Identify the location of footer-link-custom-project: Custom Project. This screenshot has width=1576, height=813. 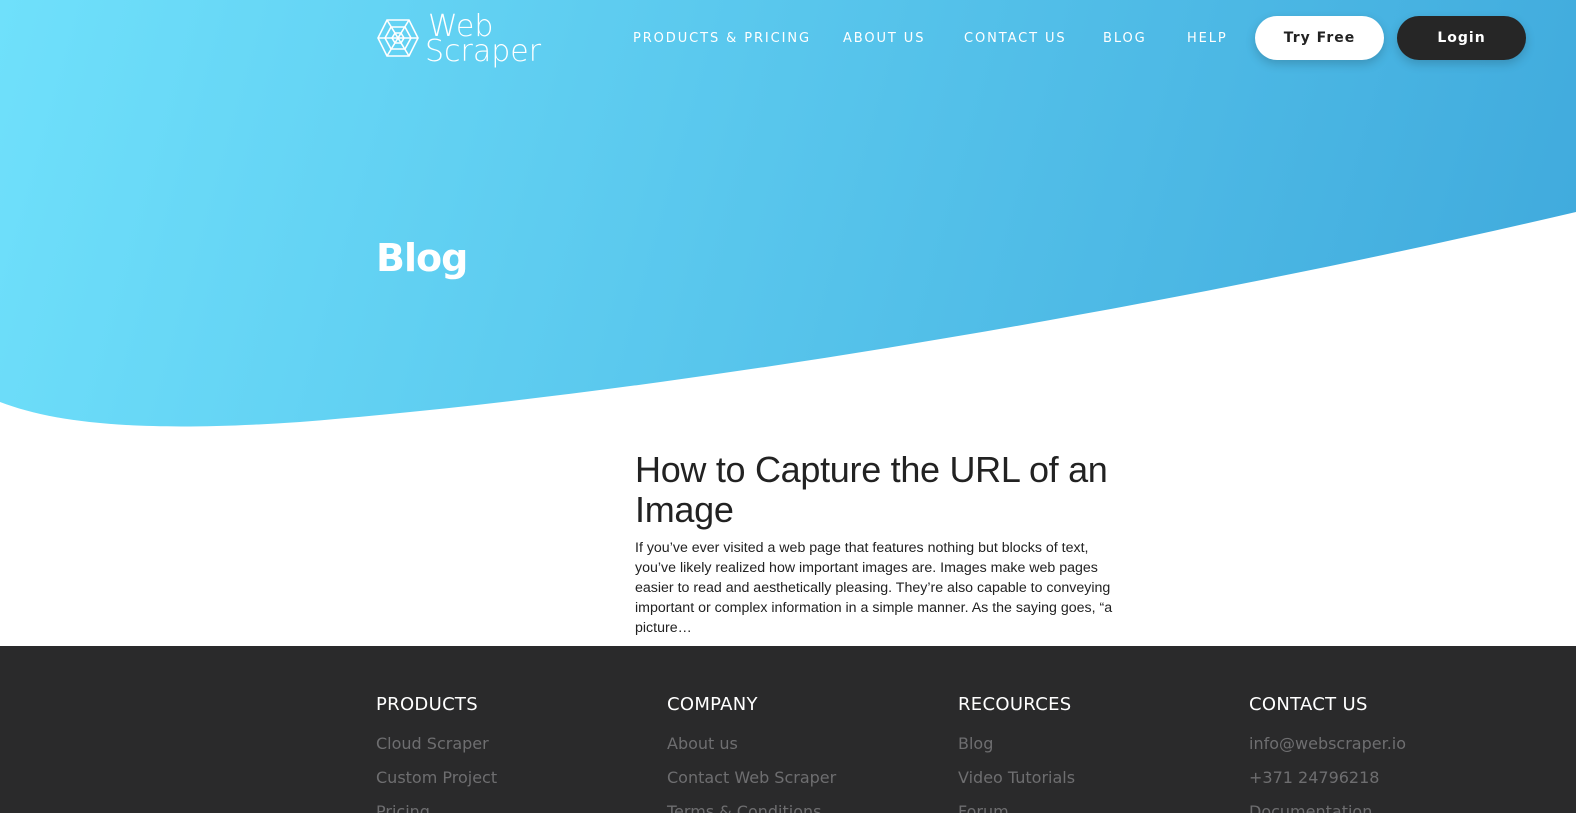
(436, 785).